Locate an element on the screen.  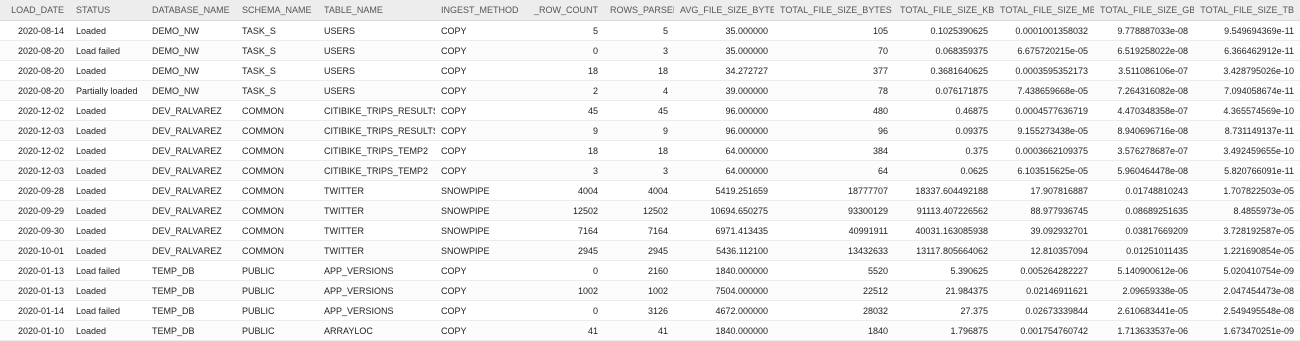
column-header-table-name: TABLE_NAME is located at coordinates (376, 10).